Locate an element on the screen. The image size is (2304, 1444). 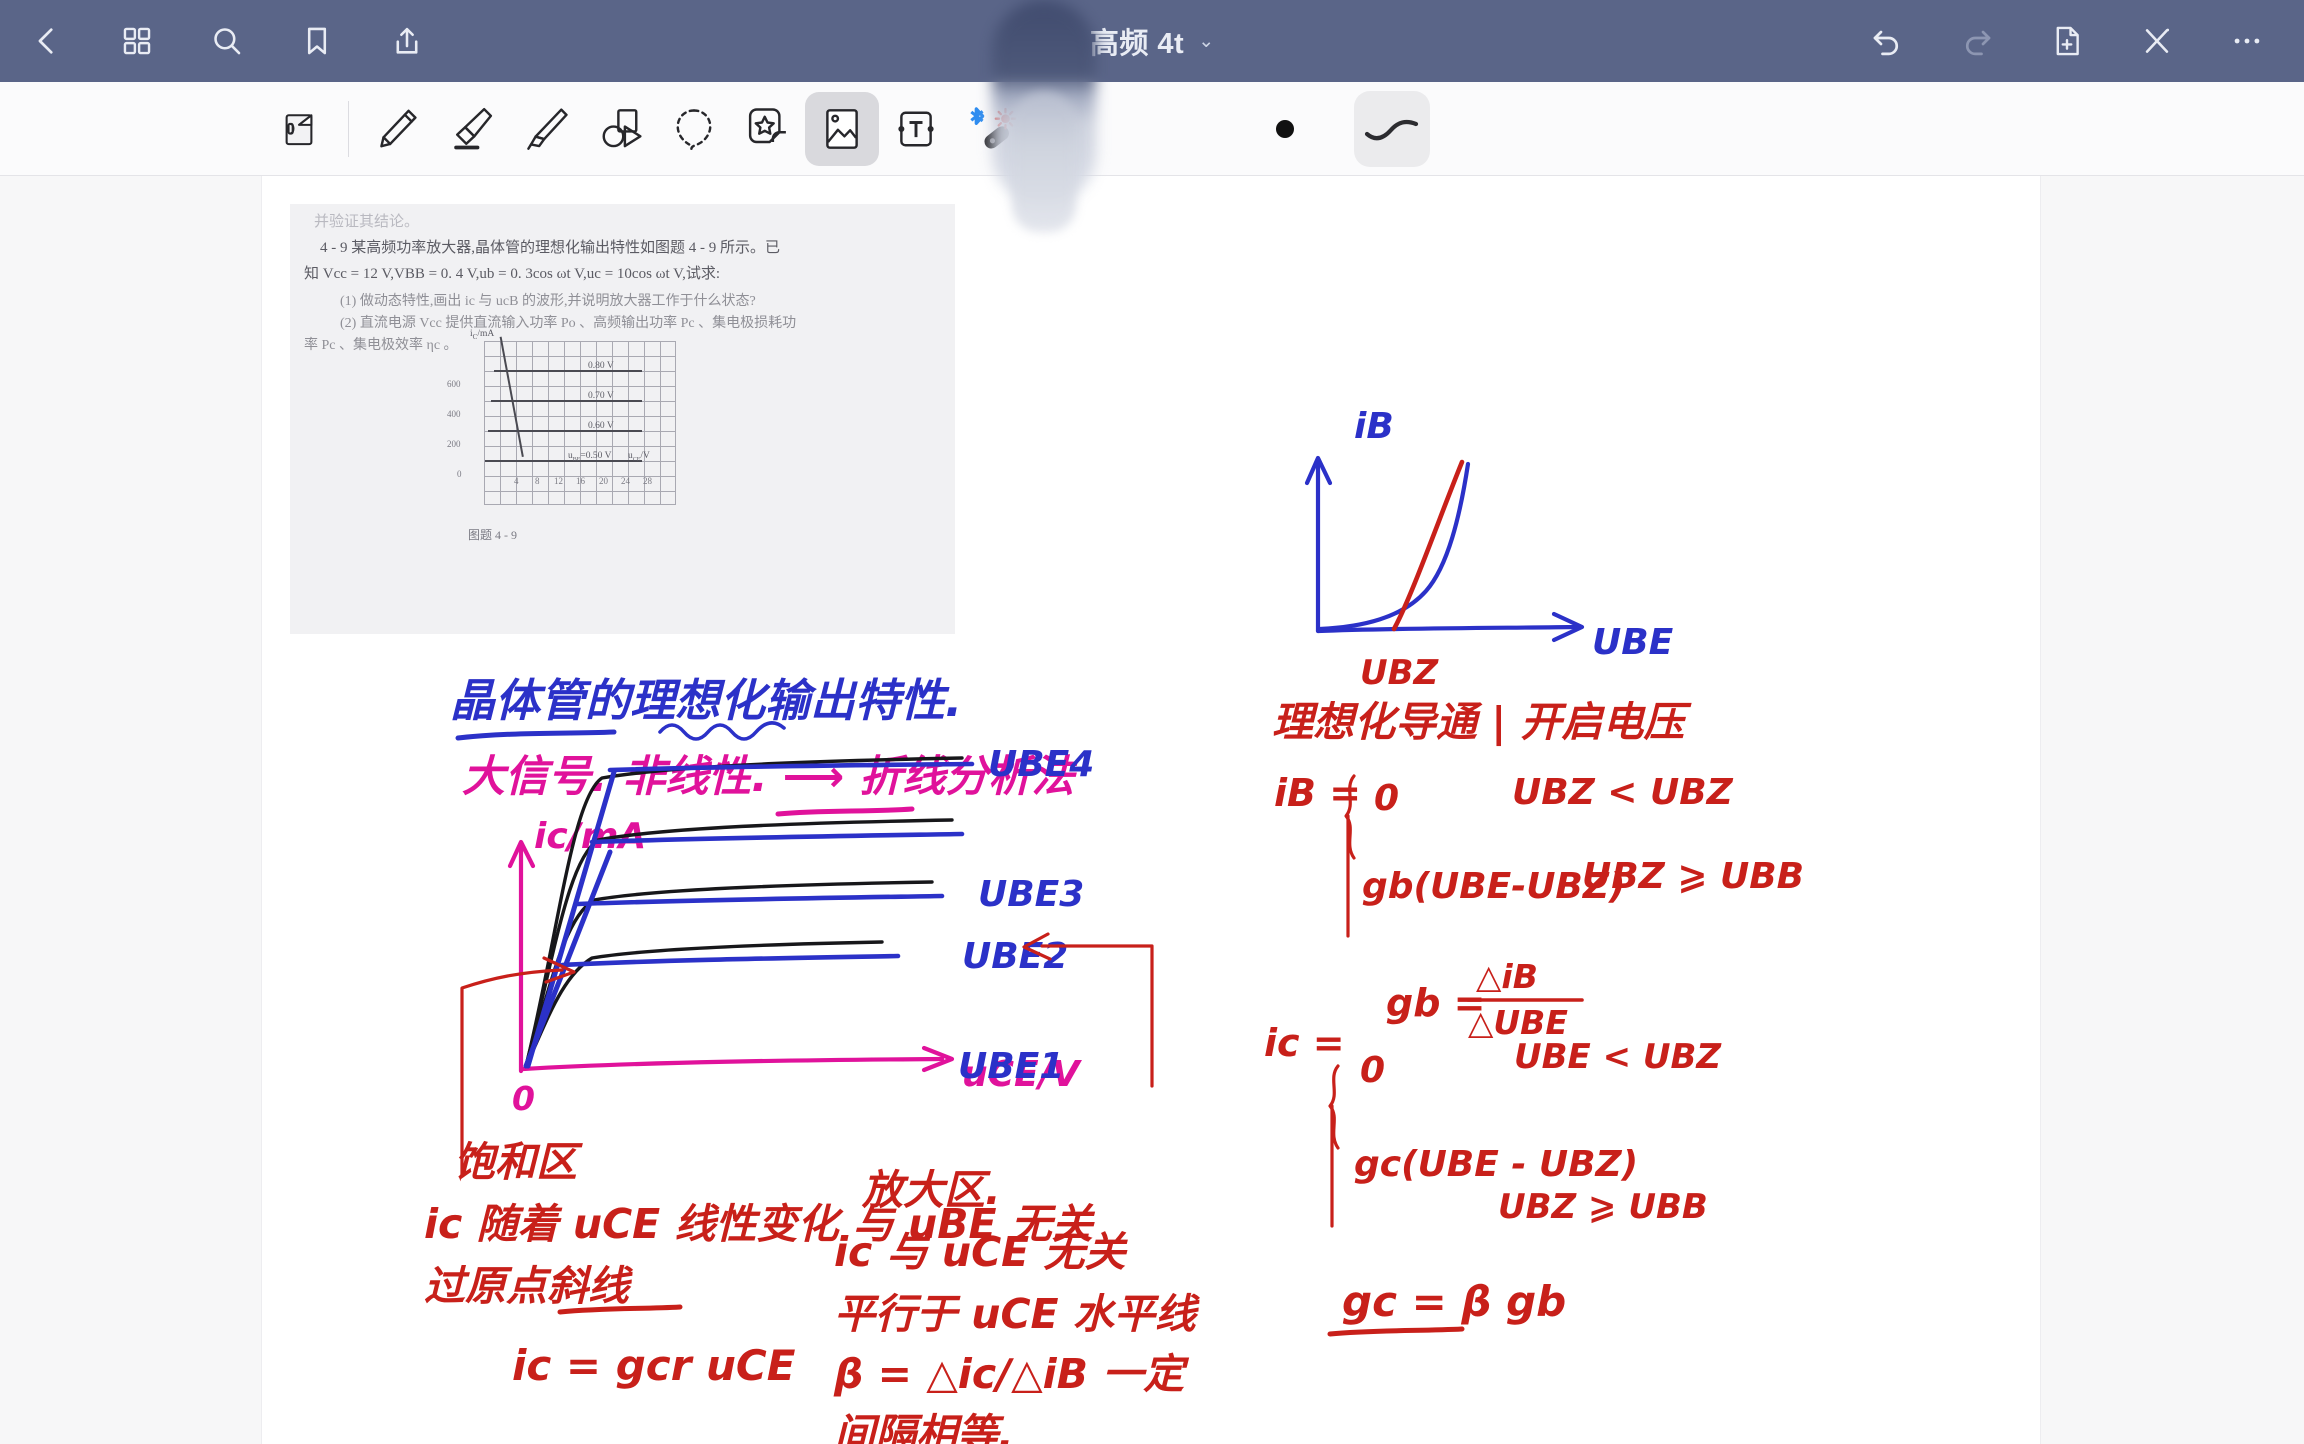
add-page-icon is located at coordinates (2067, 41).